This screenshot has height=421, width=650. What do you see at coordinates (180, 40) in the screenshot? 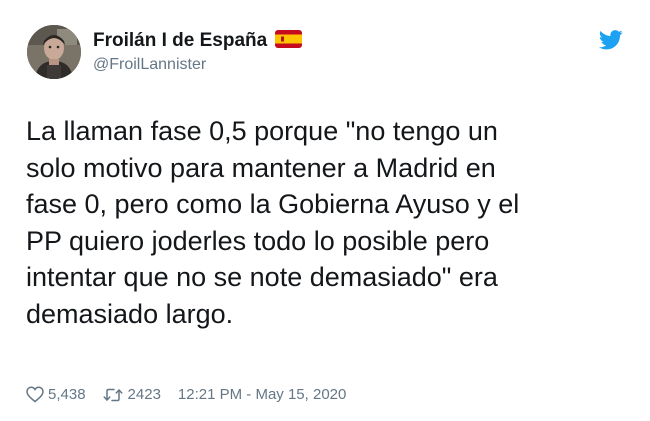
I see `display-name-text: Froilán I de España` at bounding box center [180, 40].